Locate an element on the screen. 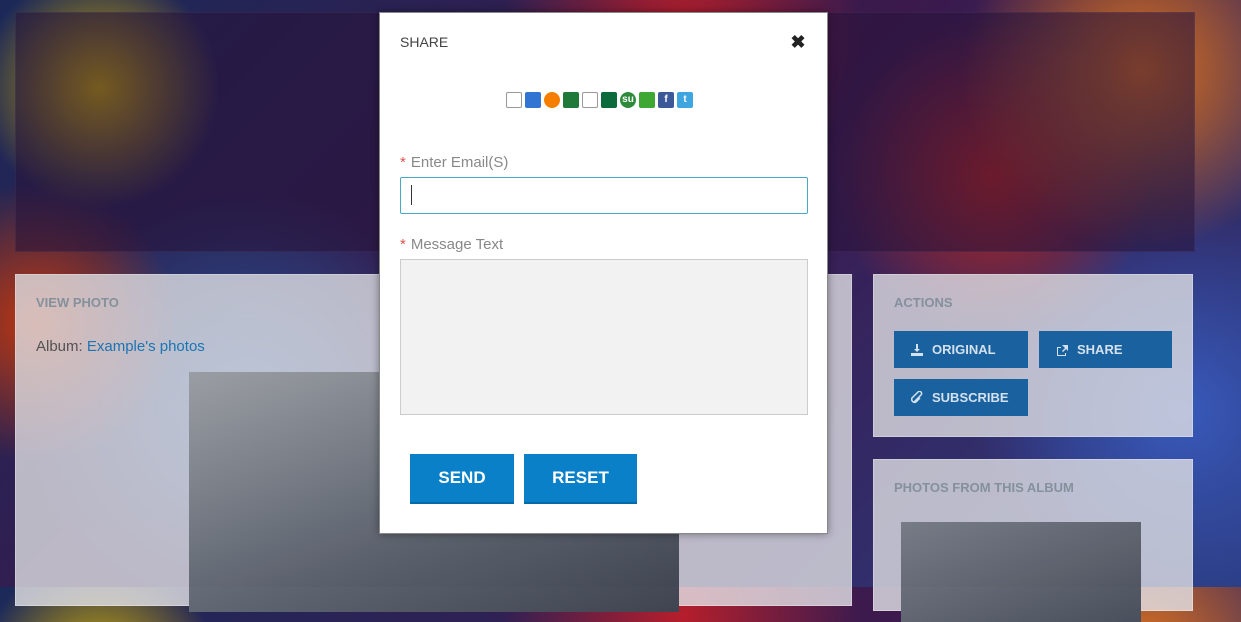 The height and width of the screenshot is (622, 1241). email-label-text: Enter Email(S) is located at coordinates (459, 162).